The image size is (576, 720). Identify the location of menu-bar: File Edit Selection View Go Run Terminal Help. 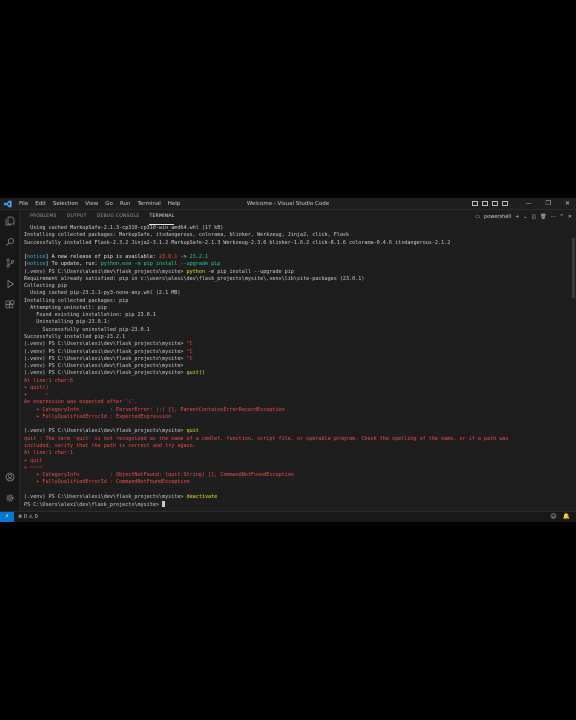
(99, 204).